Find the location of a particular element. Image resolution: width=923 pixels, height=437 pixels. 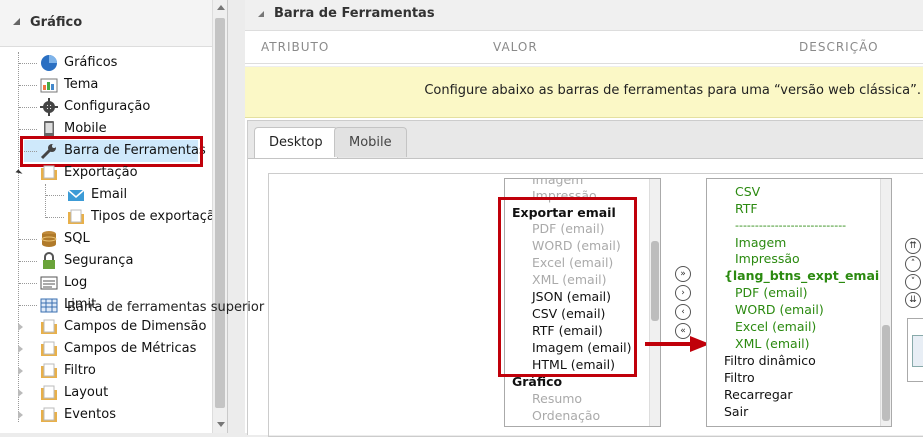

list-item: Recarregar is located at coordinates (758, 394).